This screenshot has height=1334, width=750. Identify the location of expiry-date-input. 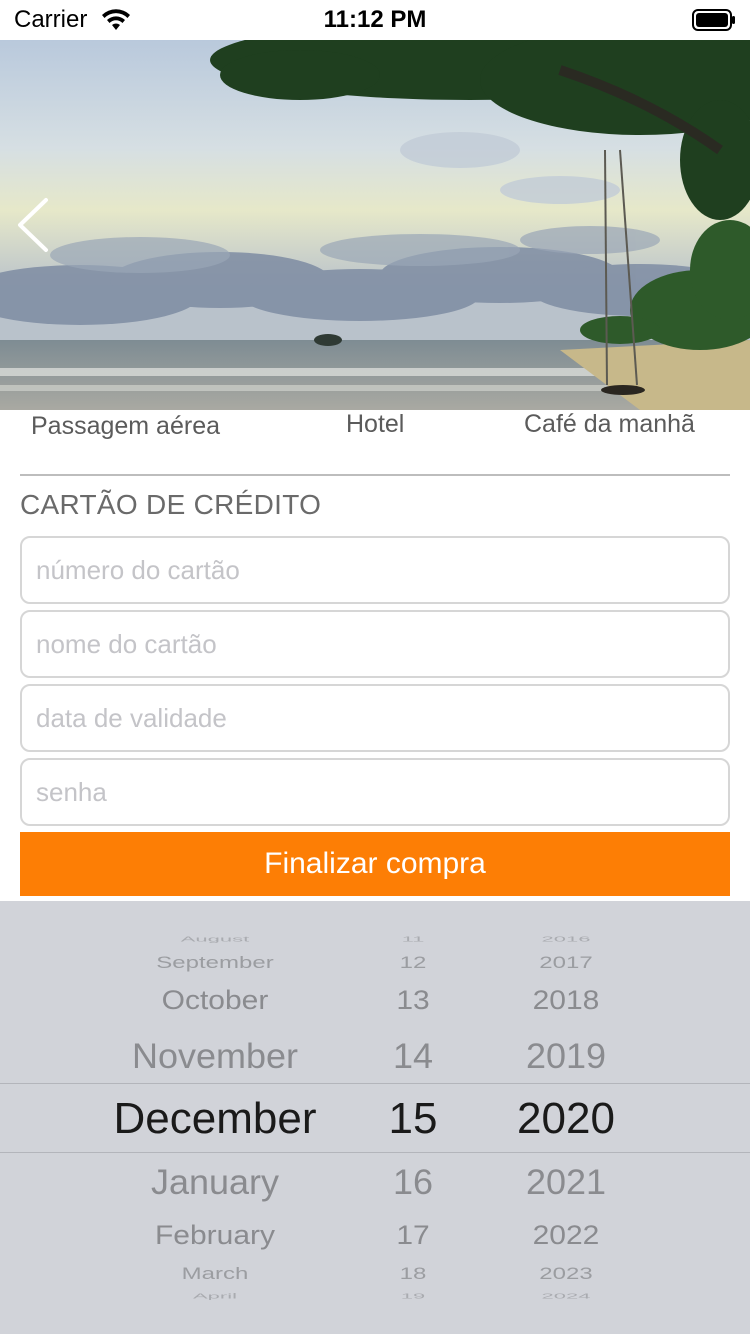
(375, 718).